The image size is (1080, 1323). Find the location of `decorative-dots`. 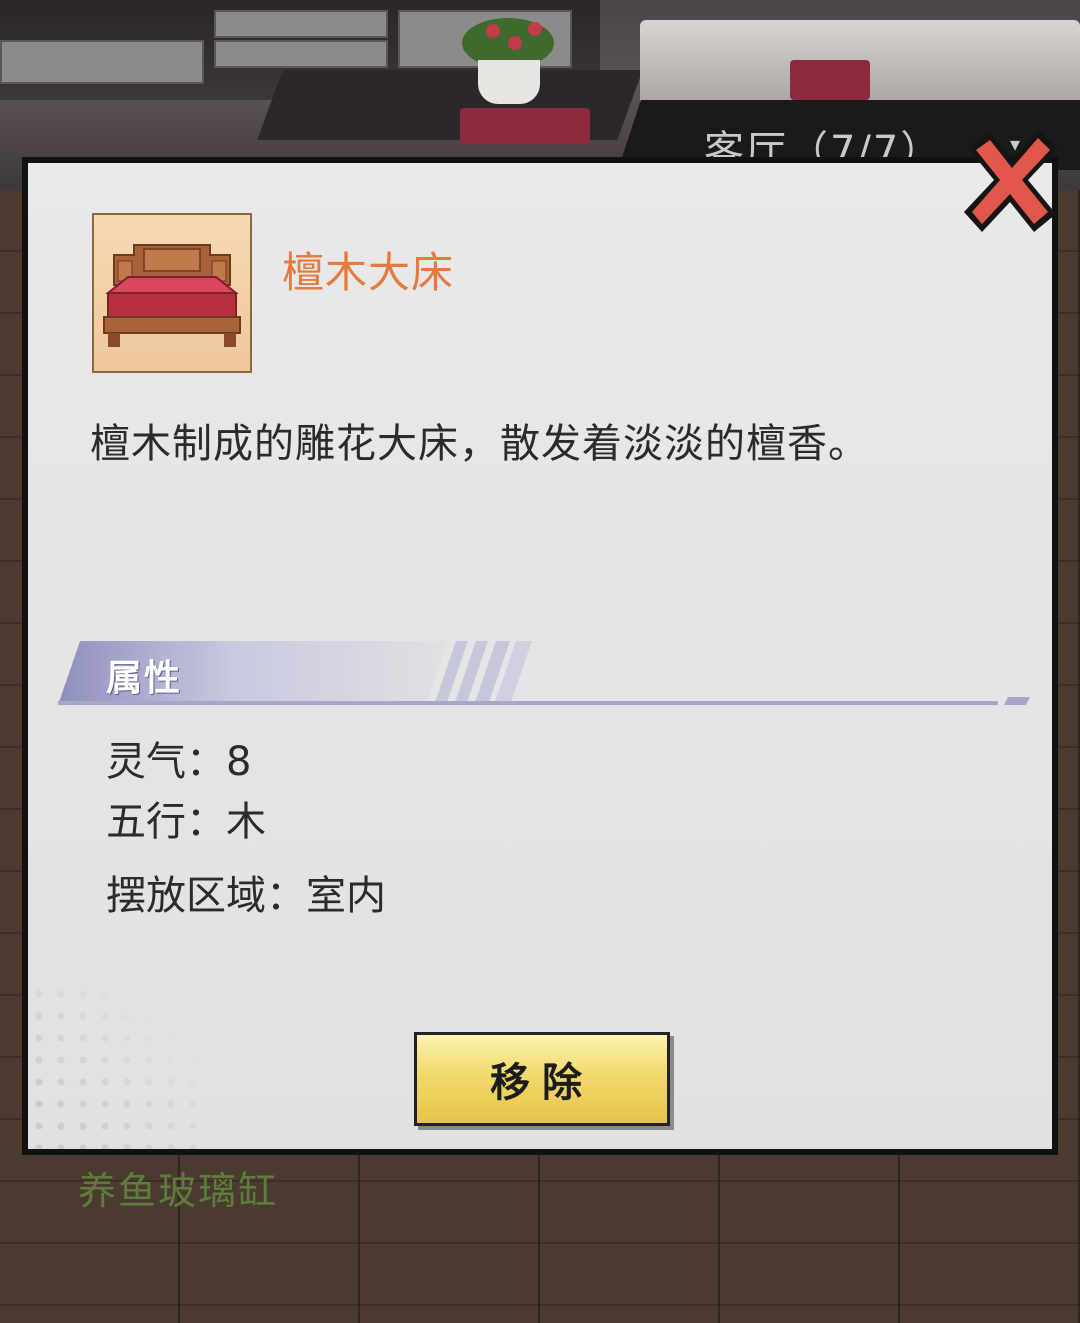

decorative-dots is located at coordinates (118, 1066).